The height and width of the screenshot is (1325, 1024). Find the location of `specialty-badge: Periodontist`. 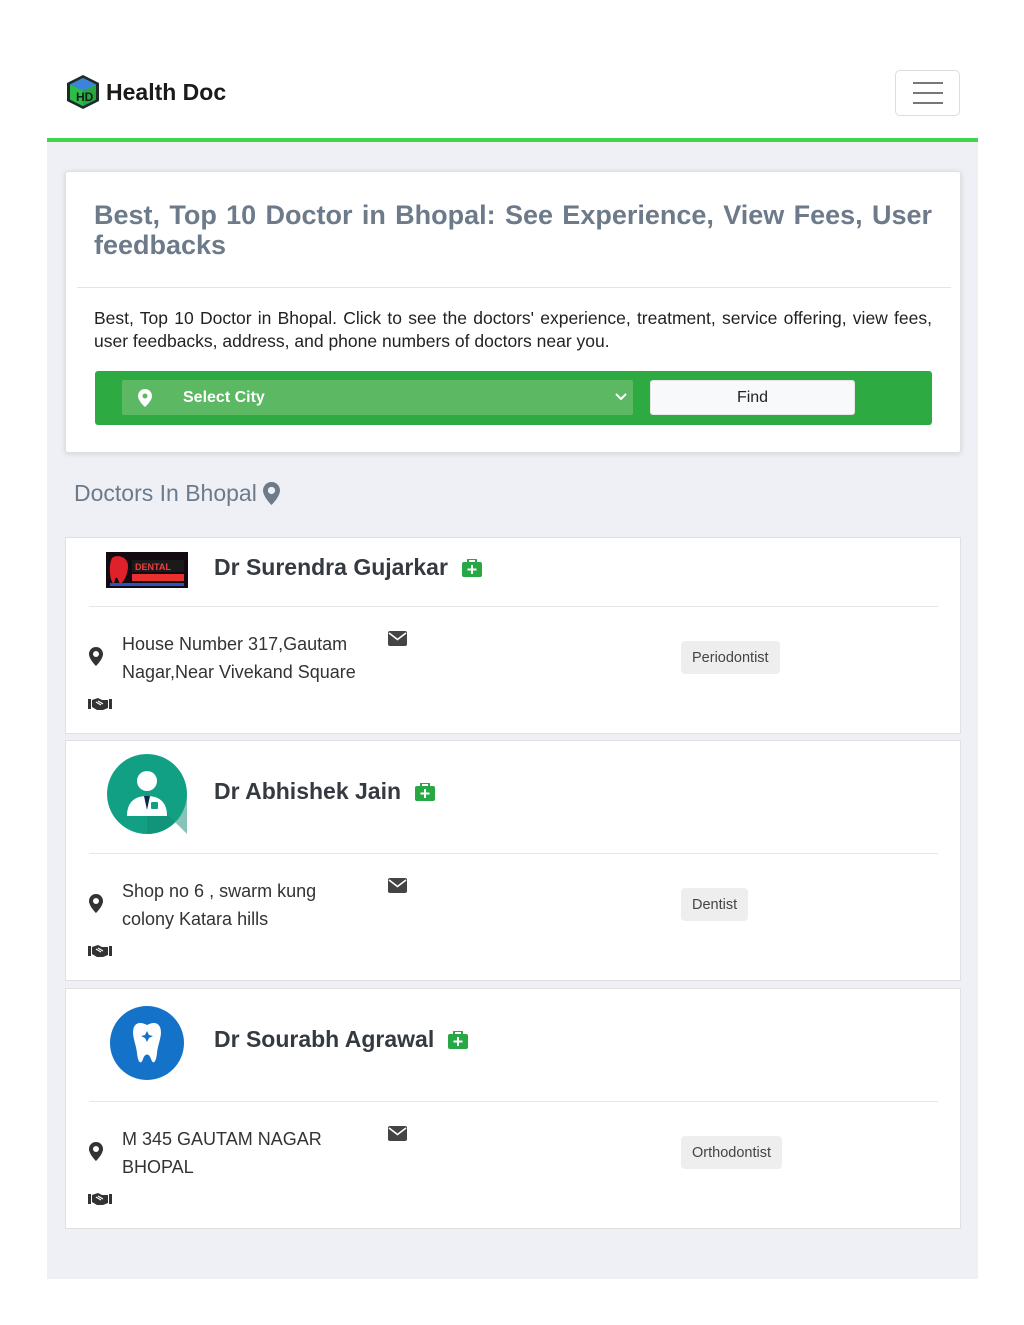

specialty-badge: Periodontist is located at coordinates (730, 657).